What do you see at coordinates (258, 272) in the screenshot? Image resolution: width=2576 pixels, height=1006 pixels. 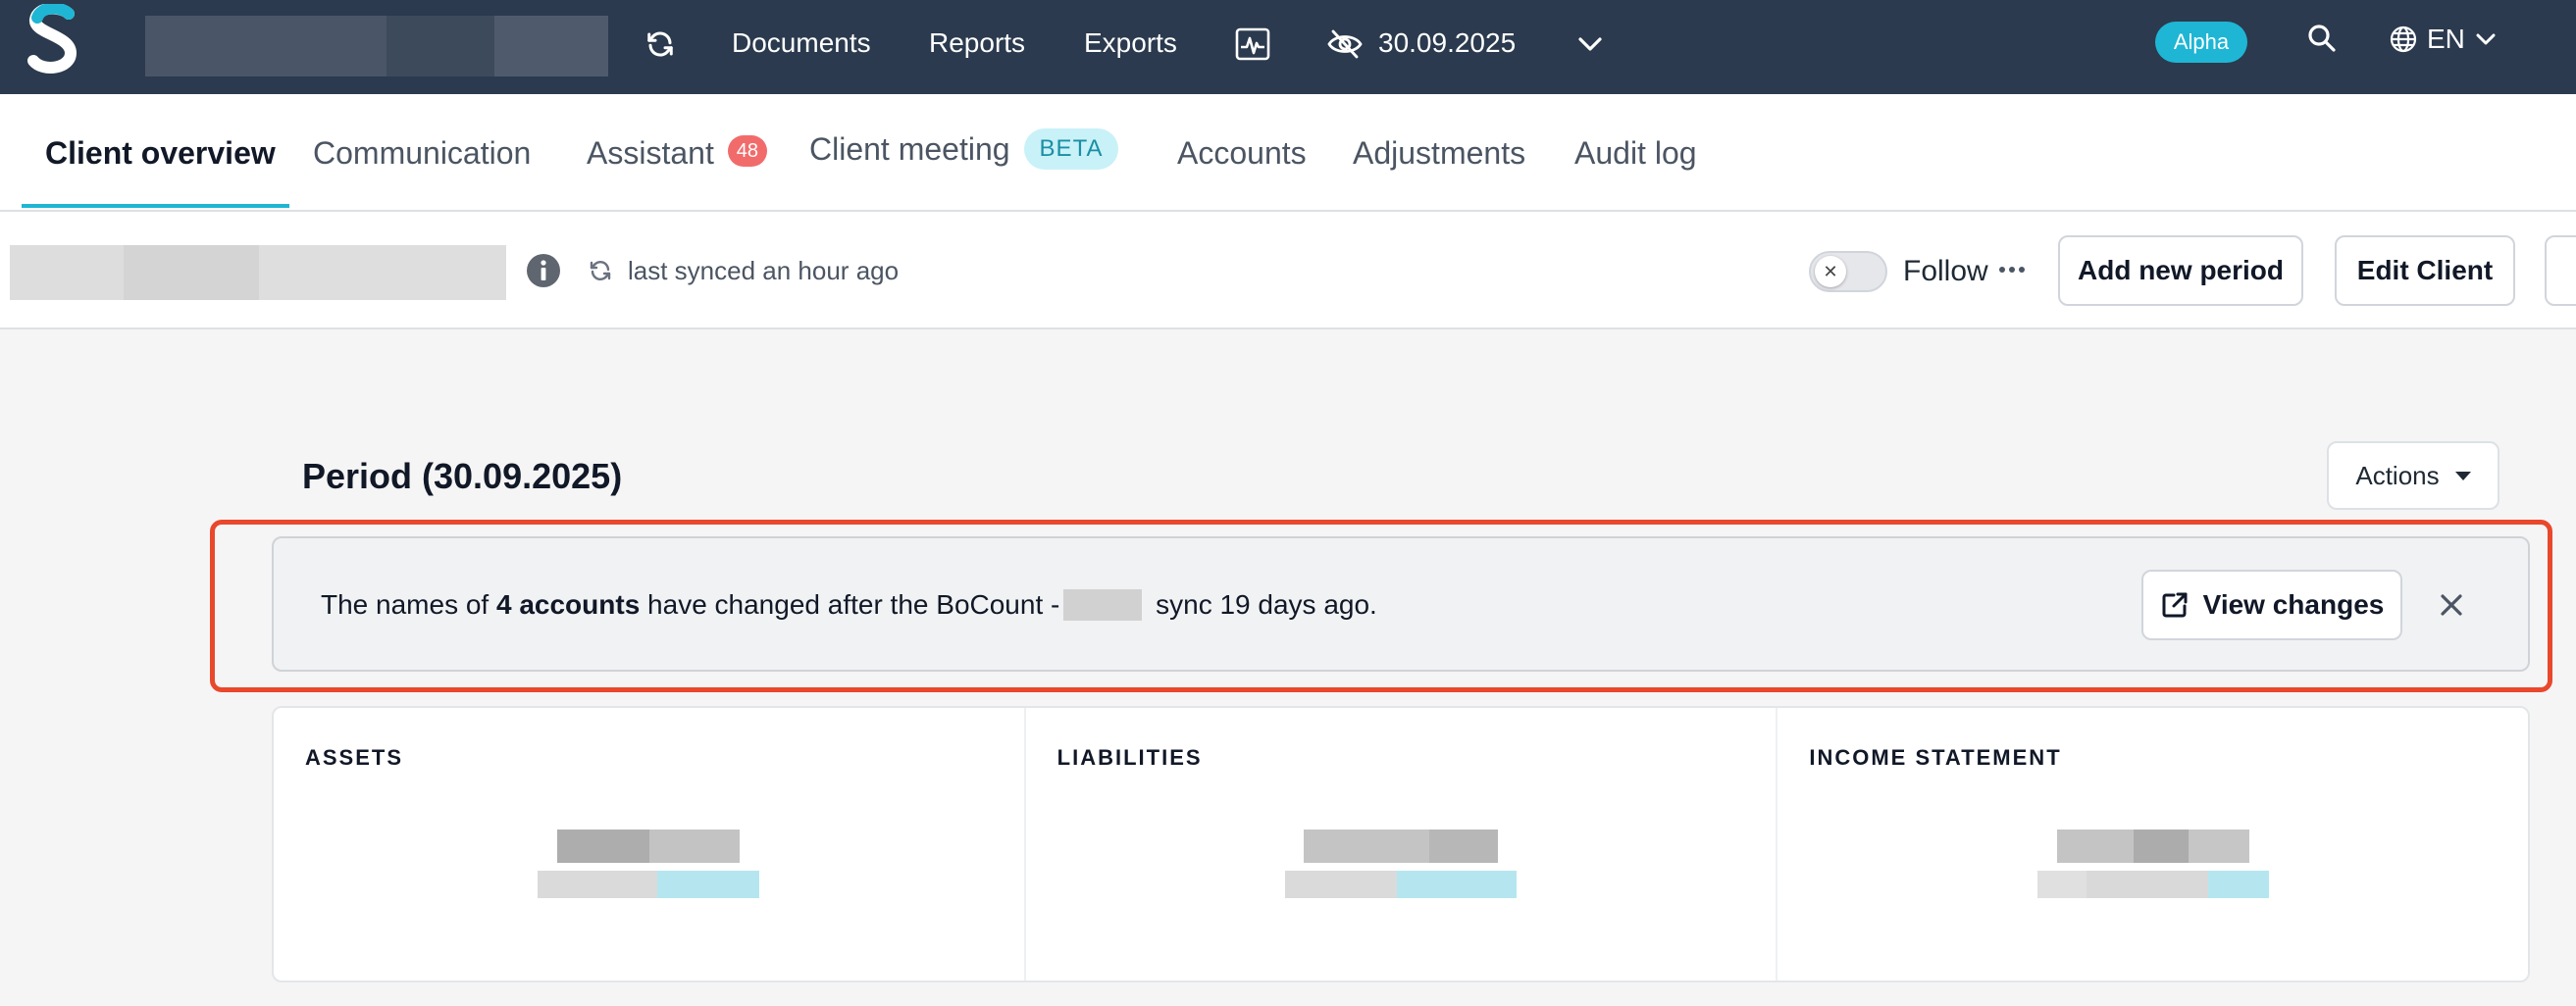 I see `client-name` at bounding box center [258, 272].